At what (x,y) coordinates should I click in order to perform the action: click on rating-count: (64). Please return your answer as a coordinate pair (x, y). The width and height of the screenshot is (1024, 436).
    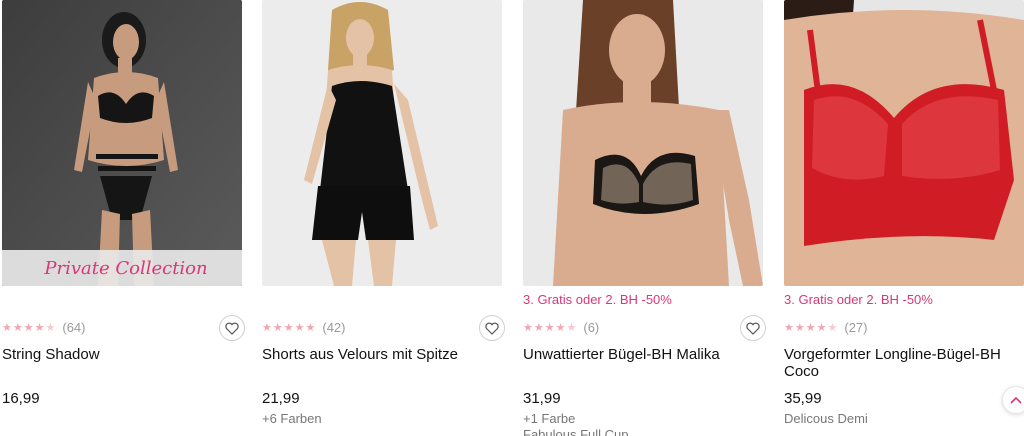
    Looking at the image, I should click on (74, 327).